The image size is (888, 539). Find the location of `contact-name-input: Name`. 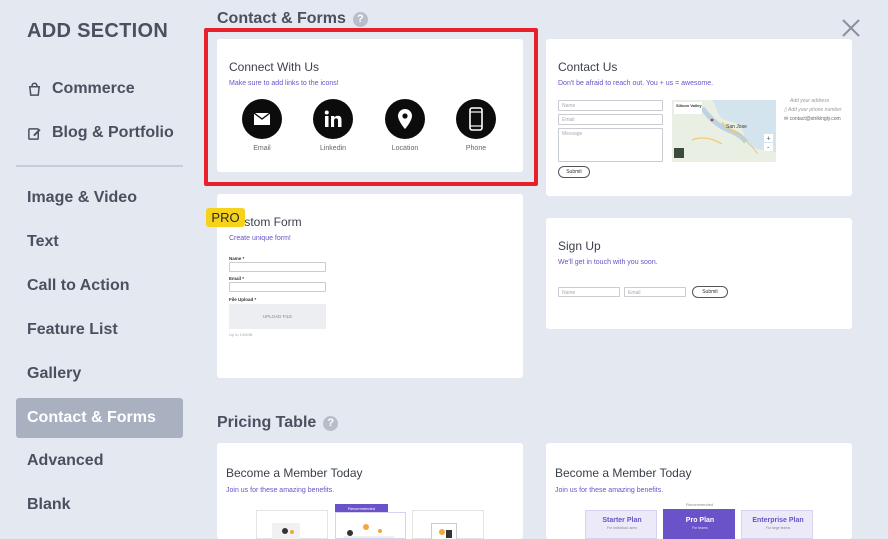

contact-name-input: Name is located at coordinates (610, 105).